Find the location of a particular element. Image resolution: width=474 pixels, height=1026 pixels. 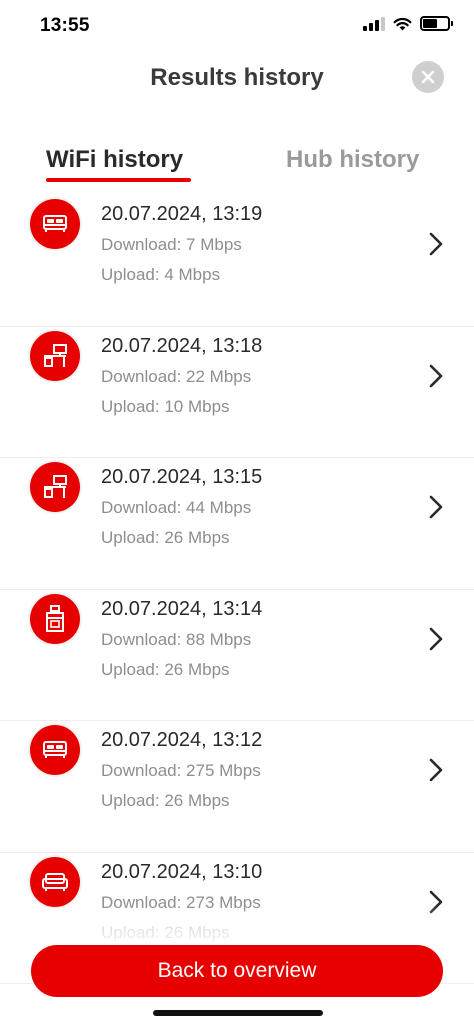

status-icons is located at coordinates (408, 23).